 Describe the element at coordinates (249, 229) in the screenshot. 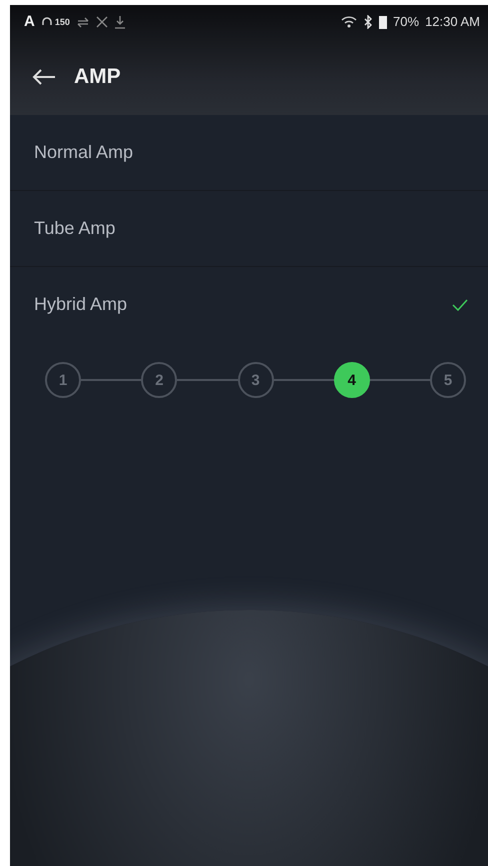

I see `amp-option: Tube Amp` at that location.